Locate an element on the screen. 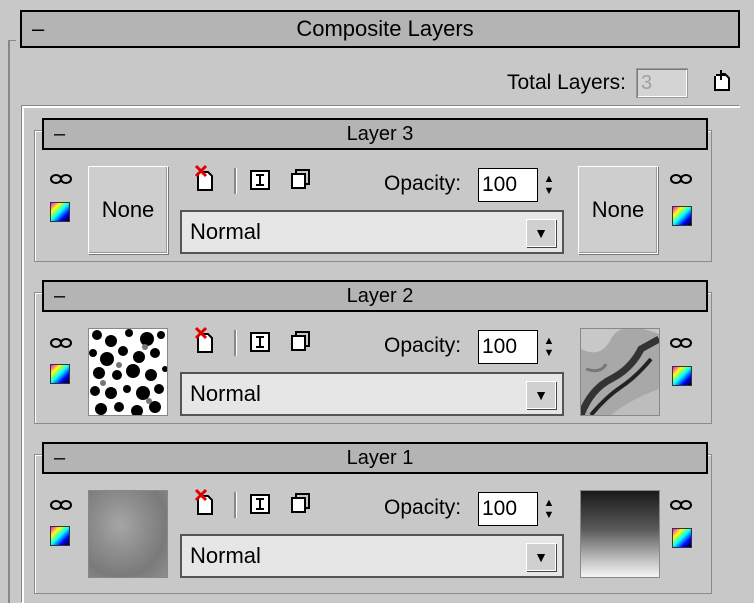  layer-2-delete-icon is located at coordinates (206, 342).